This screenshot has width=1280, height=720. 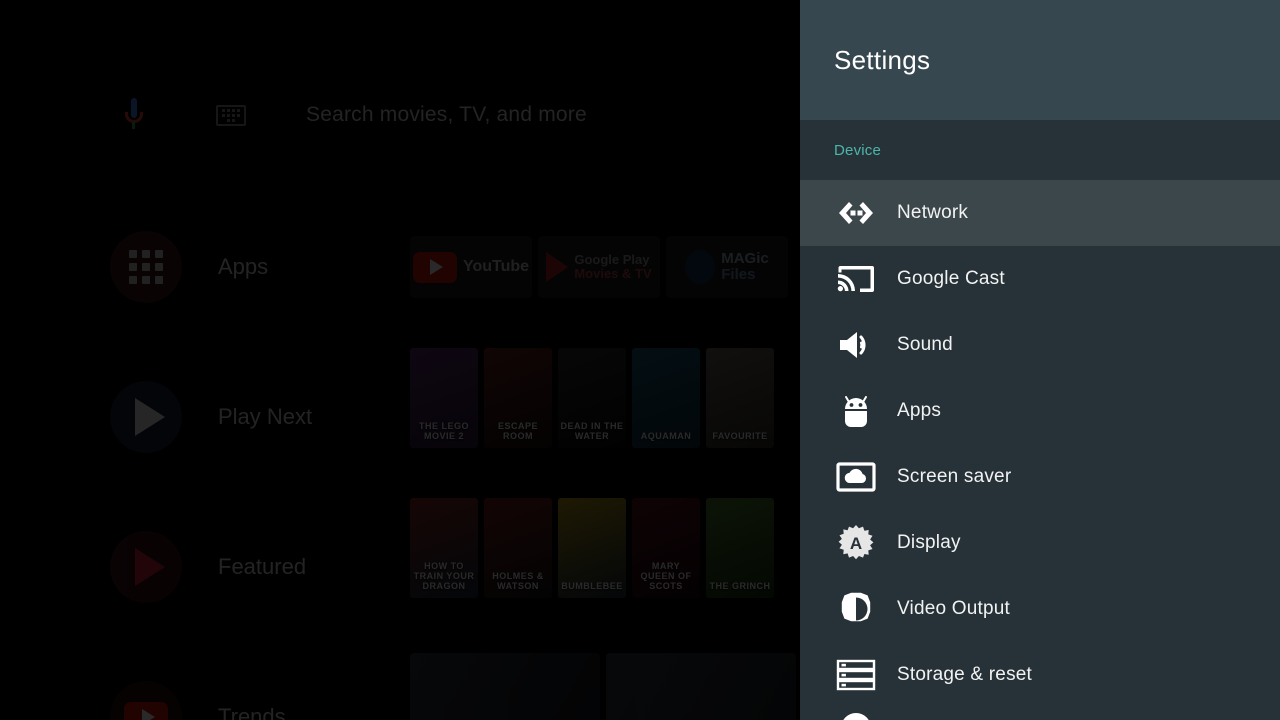 What do you see at coordinates (882, 59) in the screenshot?
I see `page-title: Settings` at bounding box center [882, 59].